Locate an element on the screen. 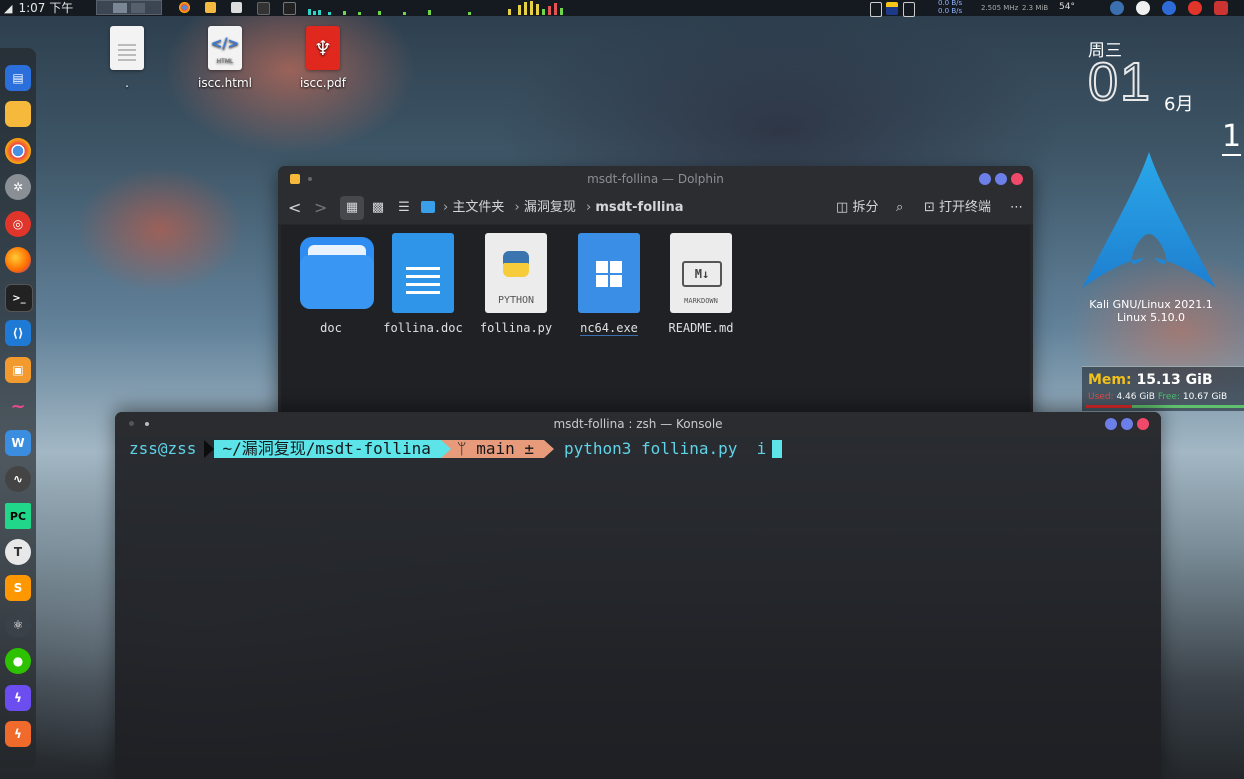 The height and width of the screenshot is (779, 1244). back-icon: < is located at coordinates (294, 208).